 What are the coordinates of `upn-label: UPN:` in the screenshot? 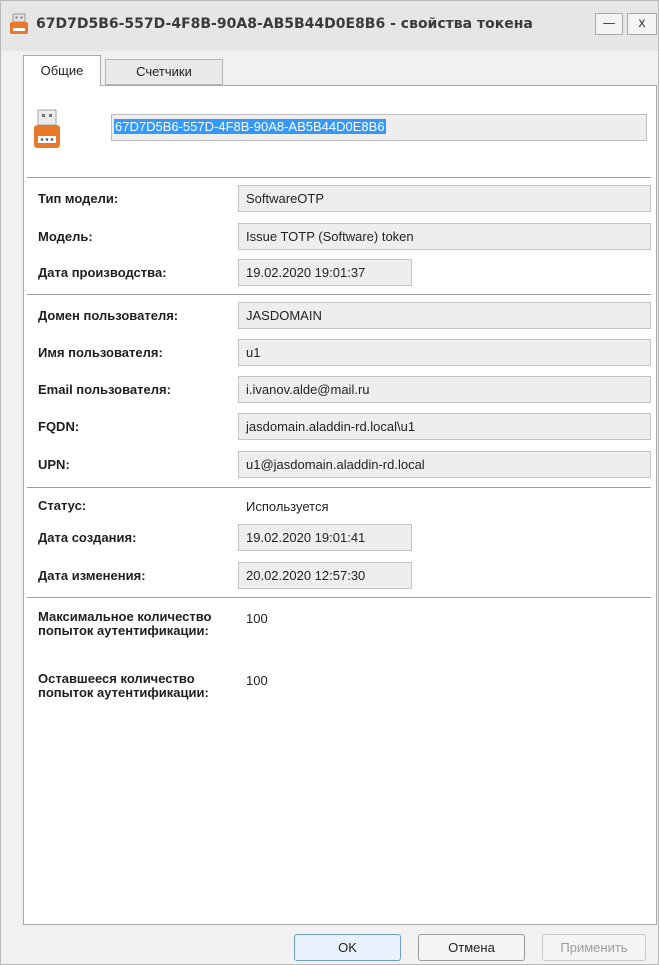 It's located at (54, 464).